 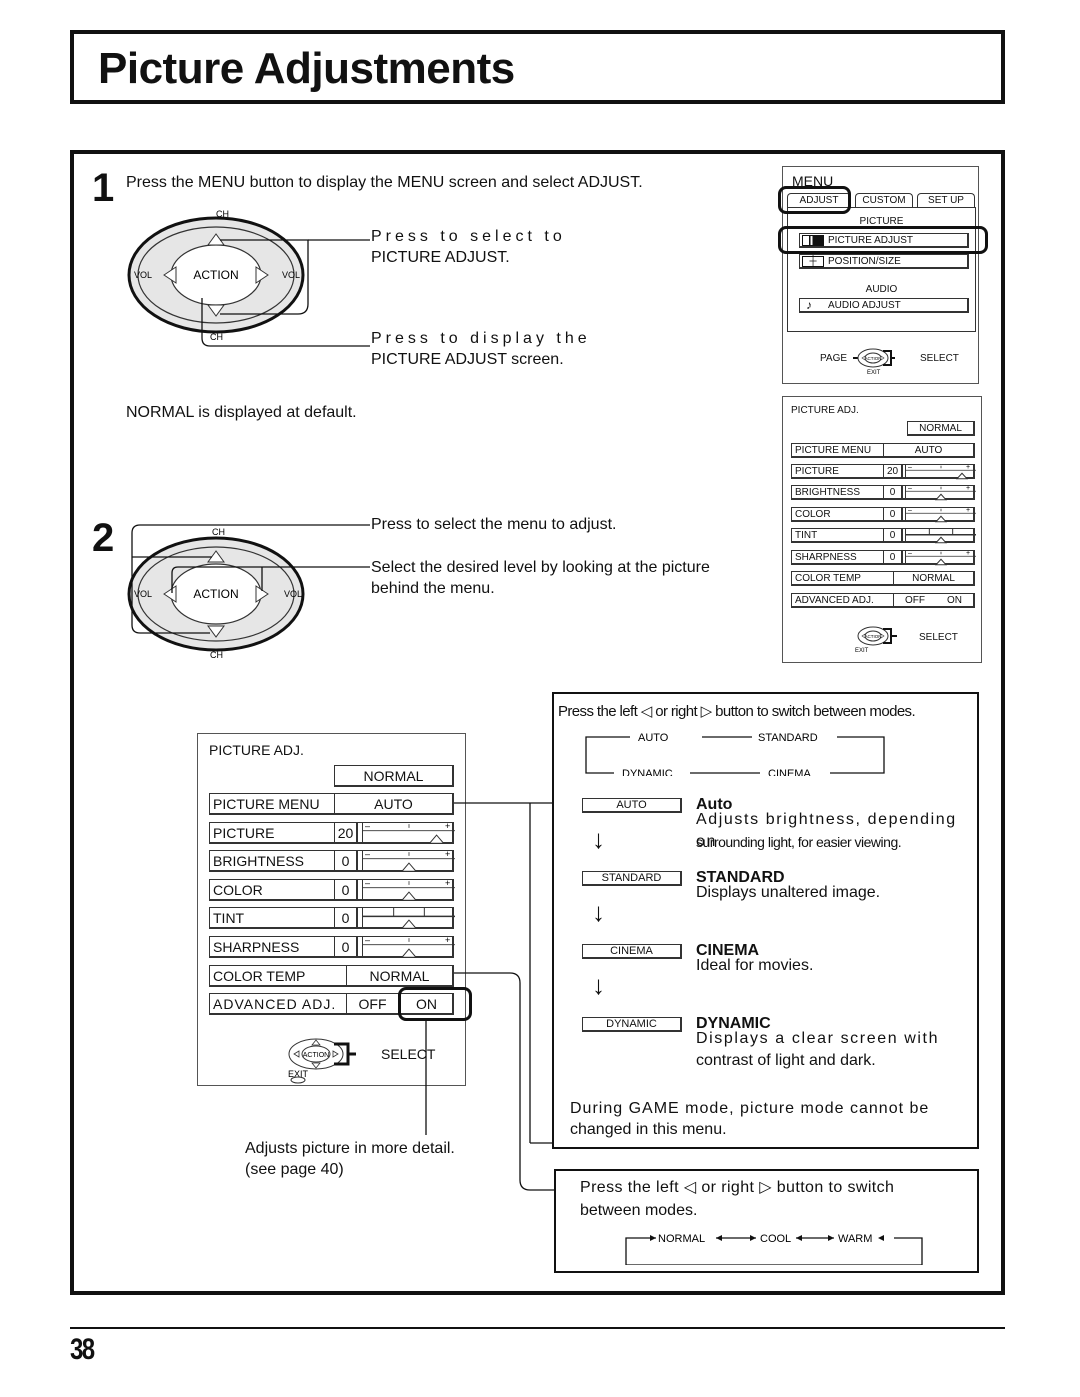 I want to click on cycle-dynamic: DYNAMIC, so click(x=647, y=772).